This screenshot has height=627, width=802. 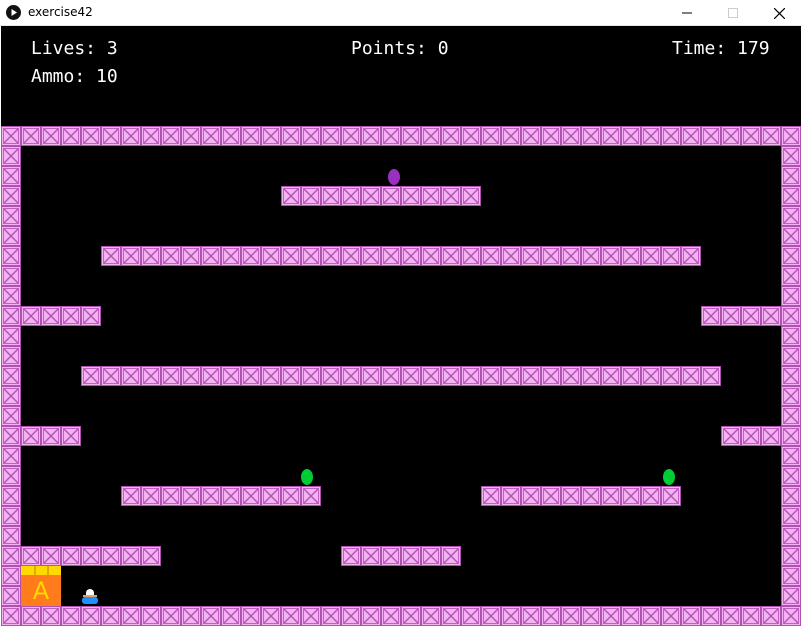 I want to click on window-title: exercise42, so click(x=60, y=12).